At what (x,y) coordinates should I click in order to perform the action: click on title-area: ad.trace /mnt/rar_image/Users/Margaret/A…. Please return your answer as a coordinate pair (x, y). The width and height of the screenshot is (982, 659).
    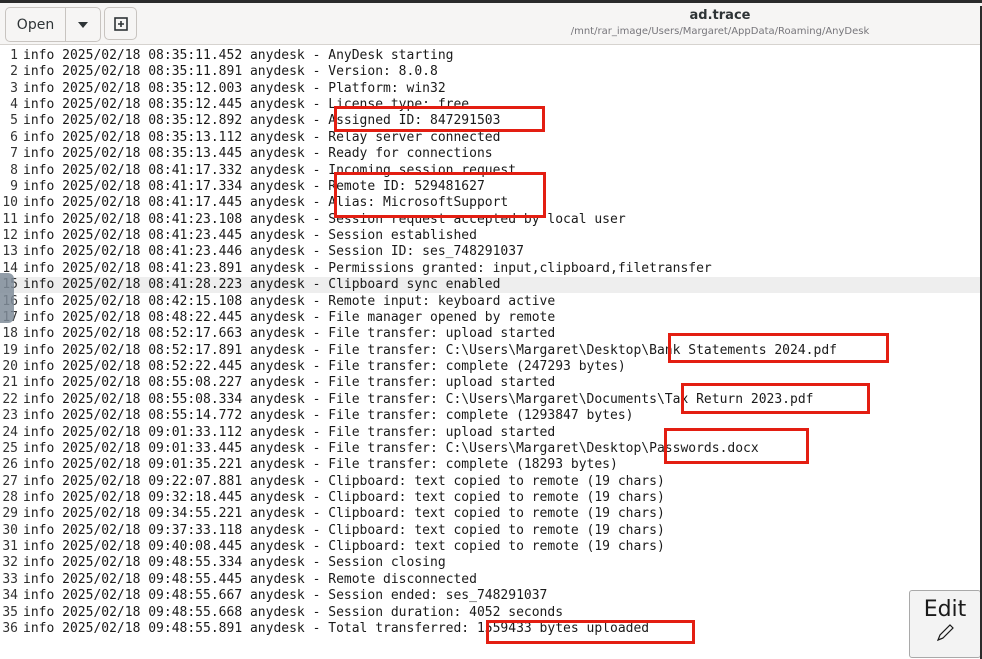
    Looking at the image, I should click on (701, 23).